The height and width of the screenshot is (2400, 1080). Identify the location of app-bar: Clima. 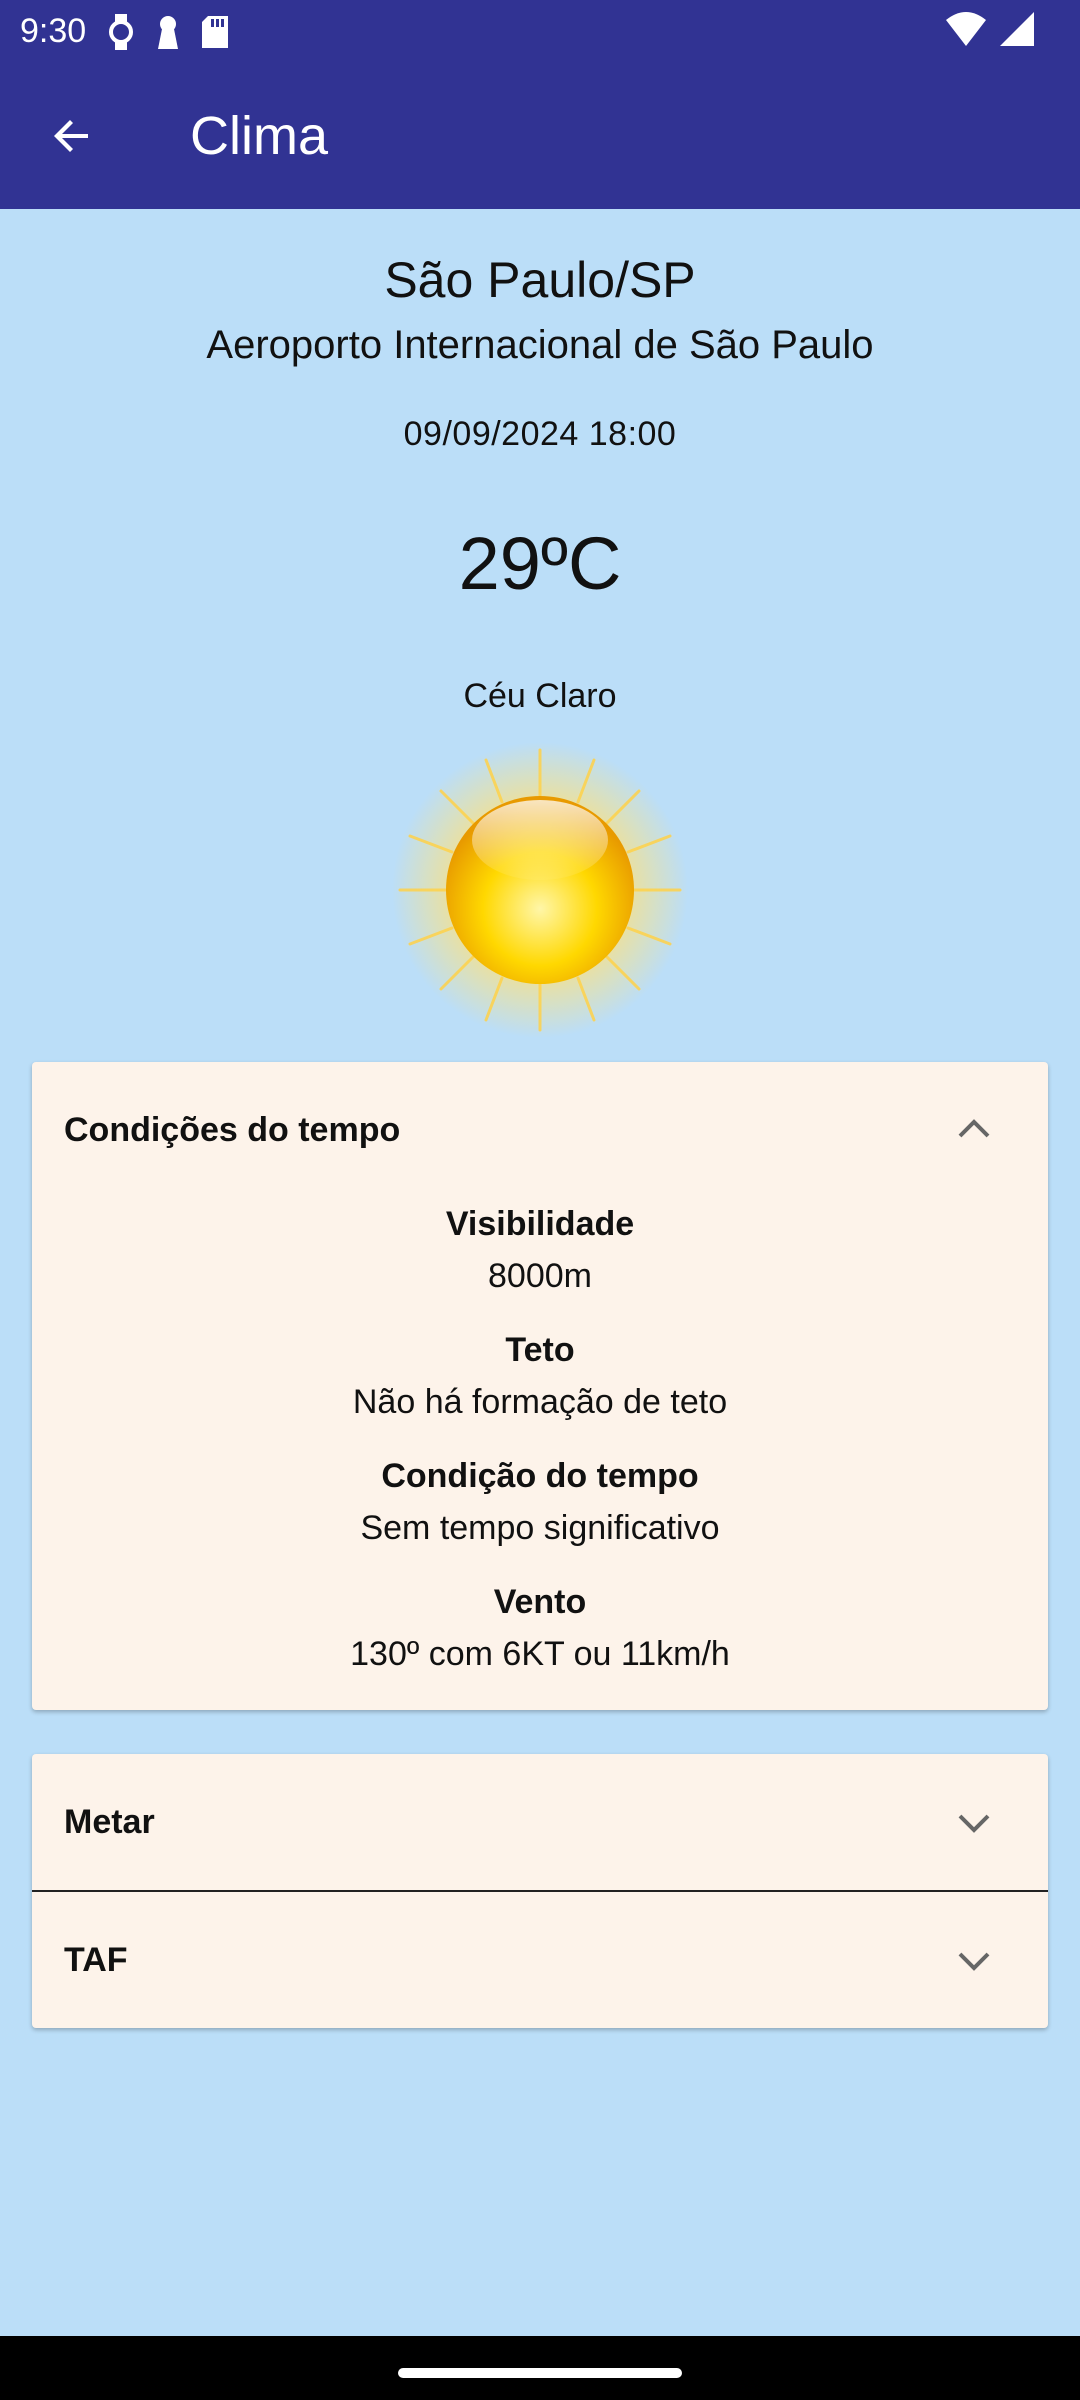
(540, 136).